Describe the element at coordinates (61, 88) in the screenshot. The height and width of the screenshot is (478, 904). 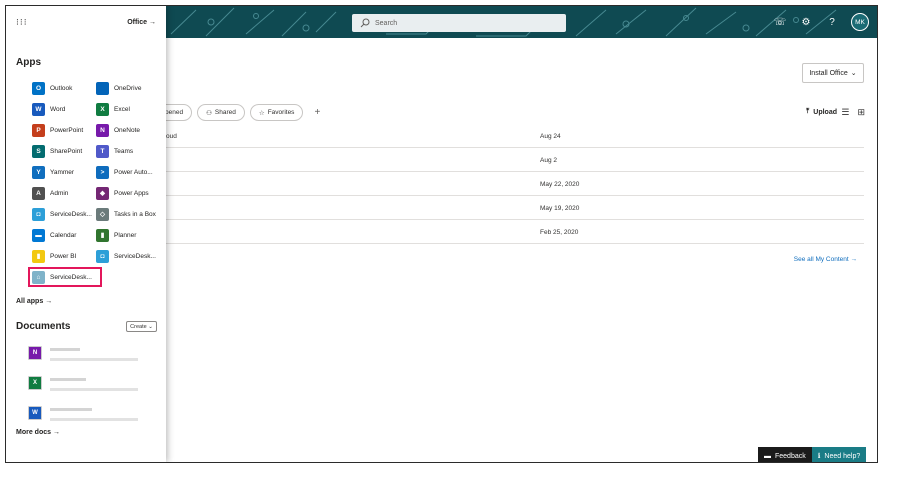
I see `app-label: Outlook` at that location.